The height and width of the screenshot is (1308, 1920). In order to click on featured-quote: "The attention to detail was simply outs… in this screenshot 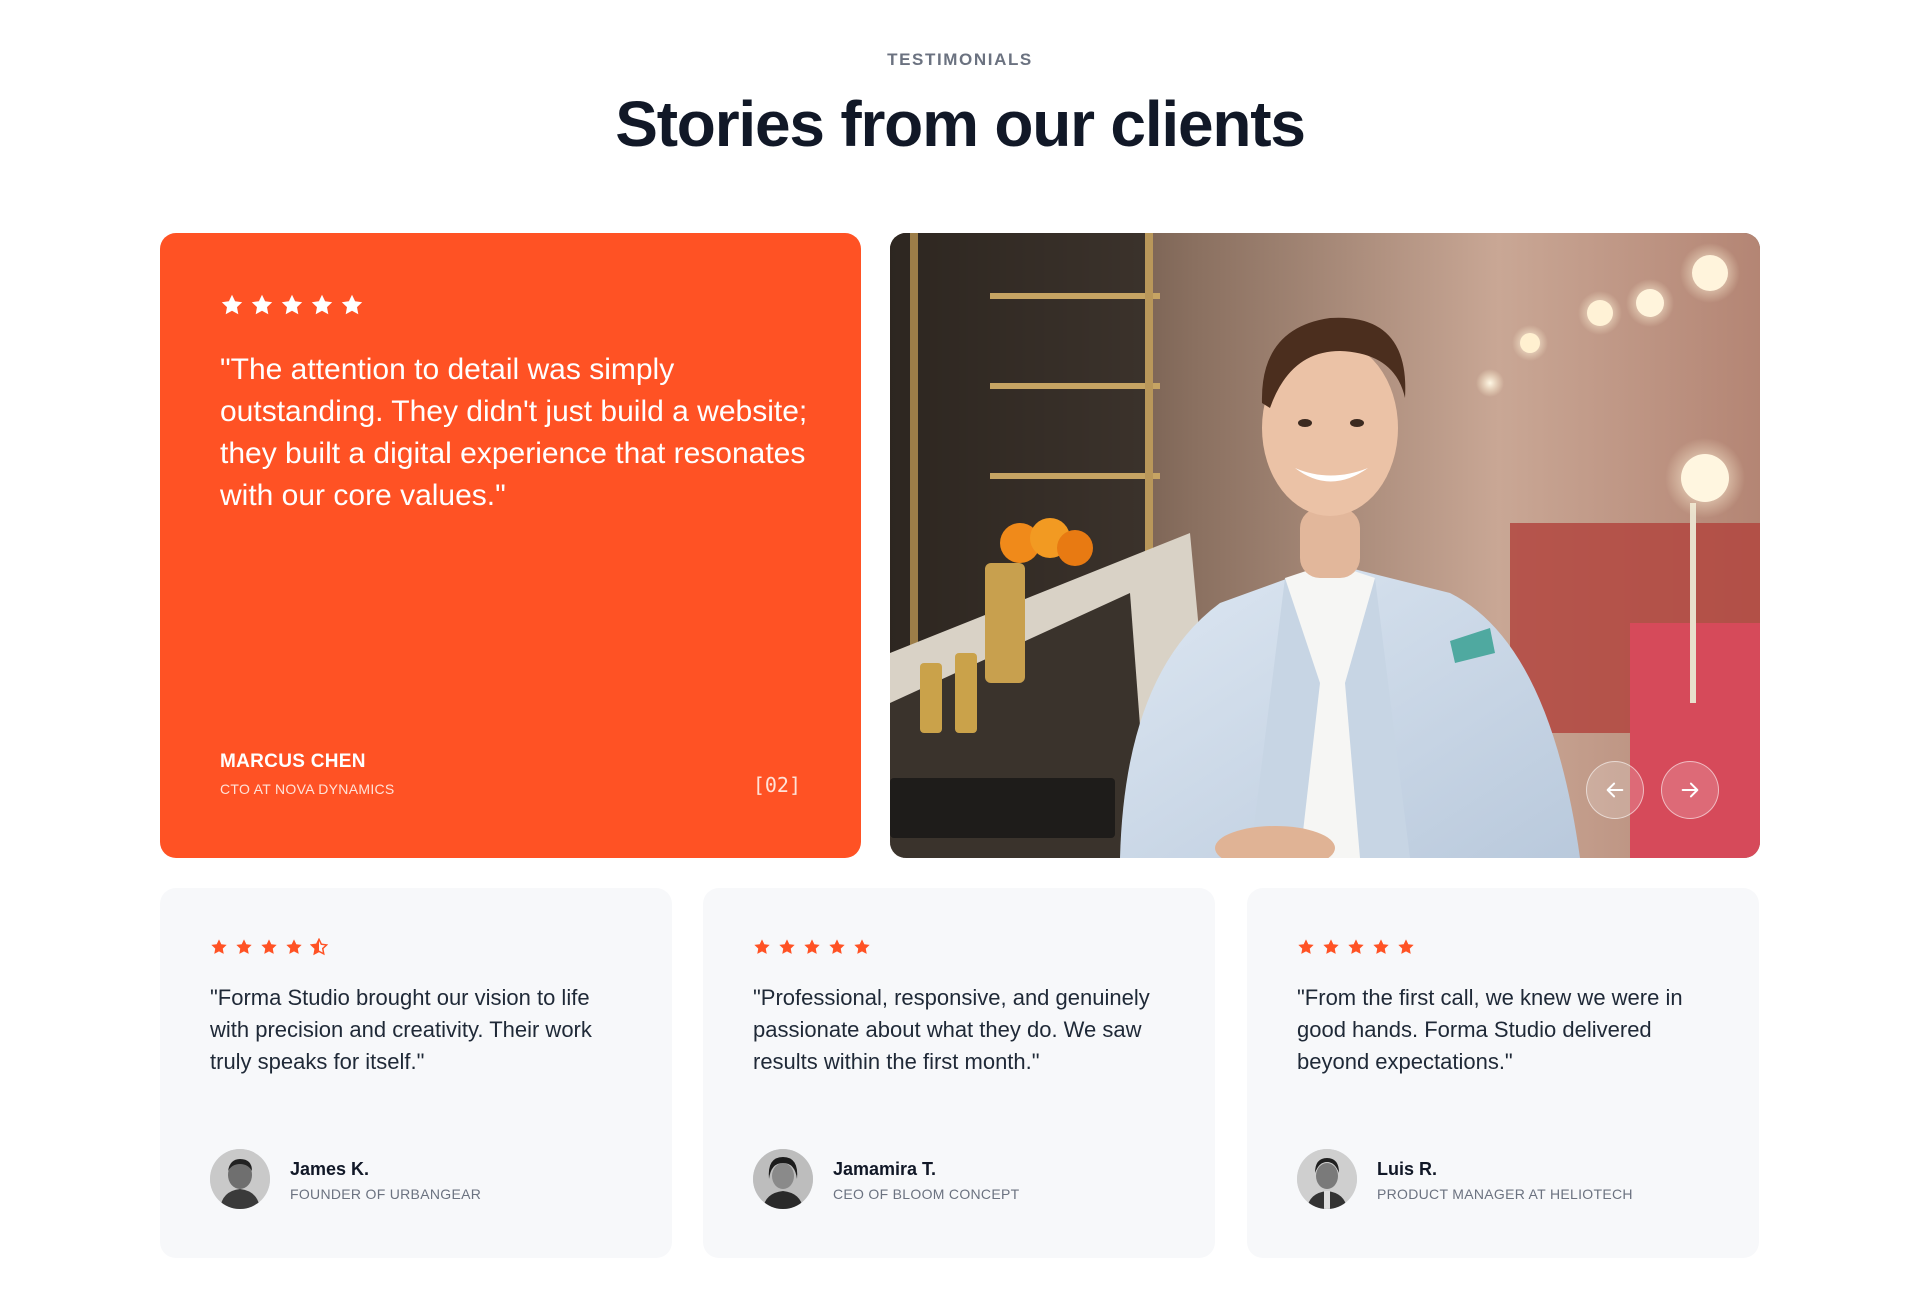, I will do `click(514, 432)`.